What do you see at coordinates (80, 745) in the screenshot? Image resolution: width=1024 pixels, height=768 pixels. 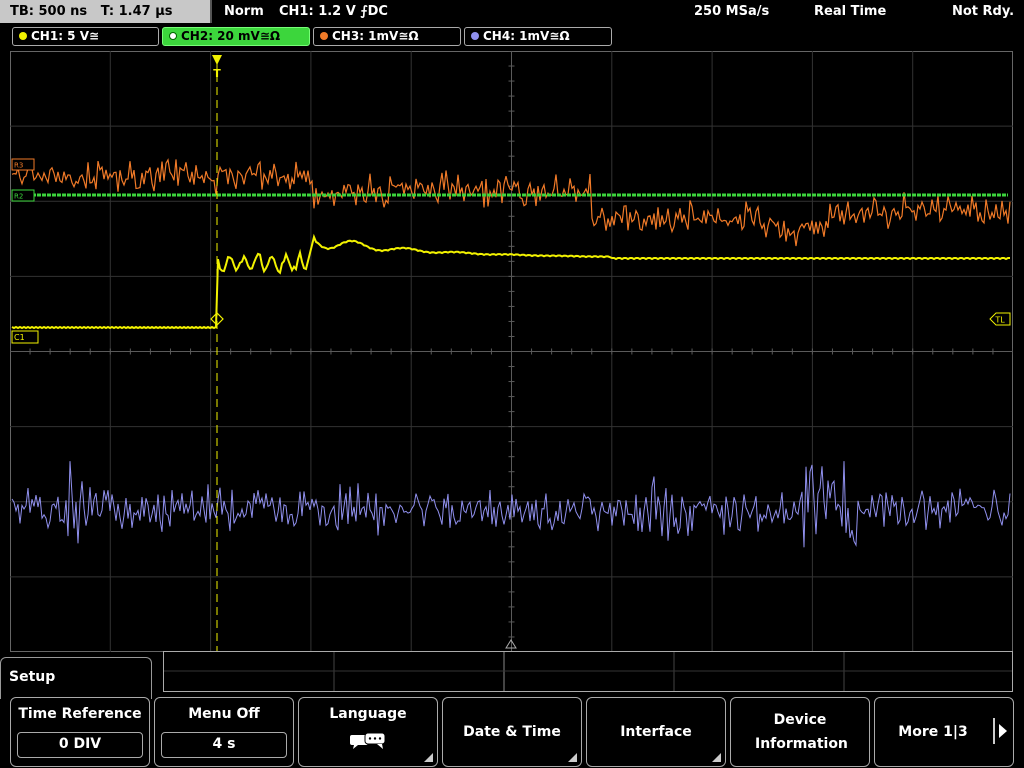 I see `time-reference-value: 0 DIV` at bounding box center [80, 745].